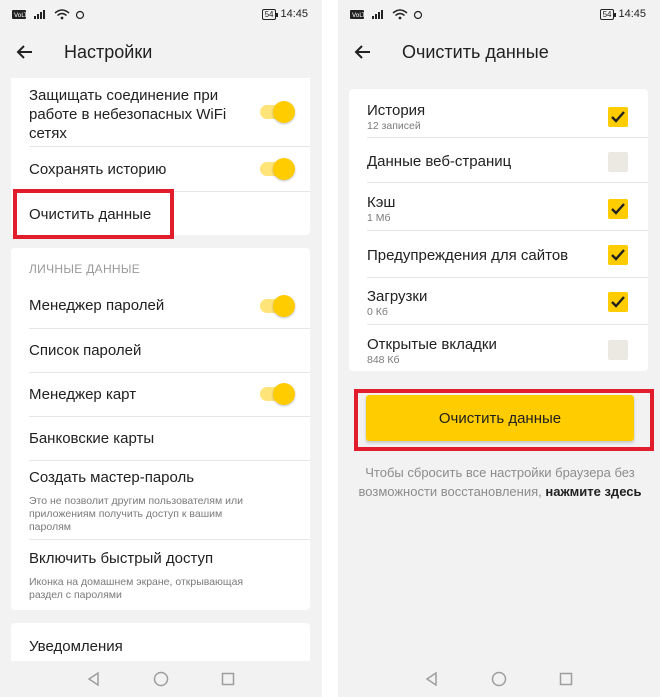 This screenshot has height=697, width=660. What do you see at coordinates (136, 582) in the screenshot?
I see `quick-access-desc-1: Иконка на домашнем экране, открывающая` at bounding box center [136, 582].